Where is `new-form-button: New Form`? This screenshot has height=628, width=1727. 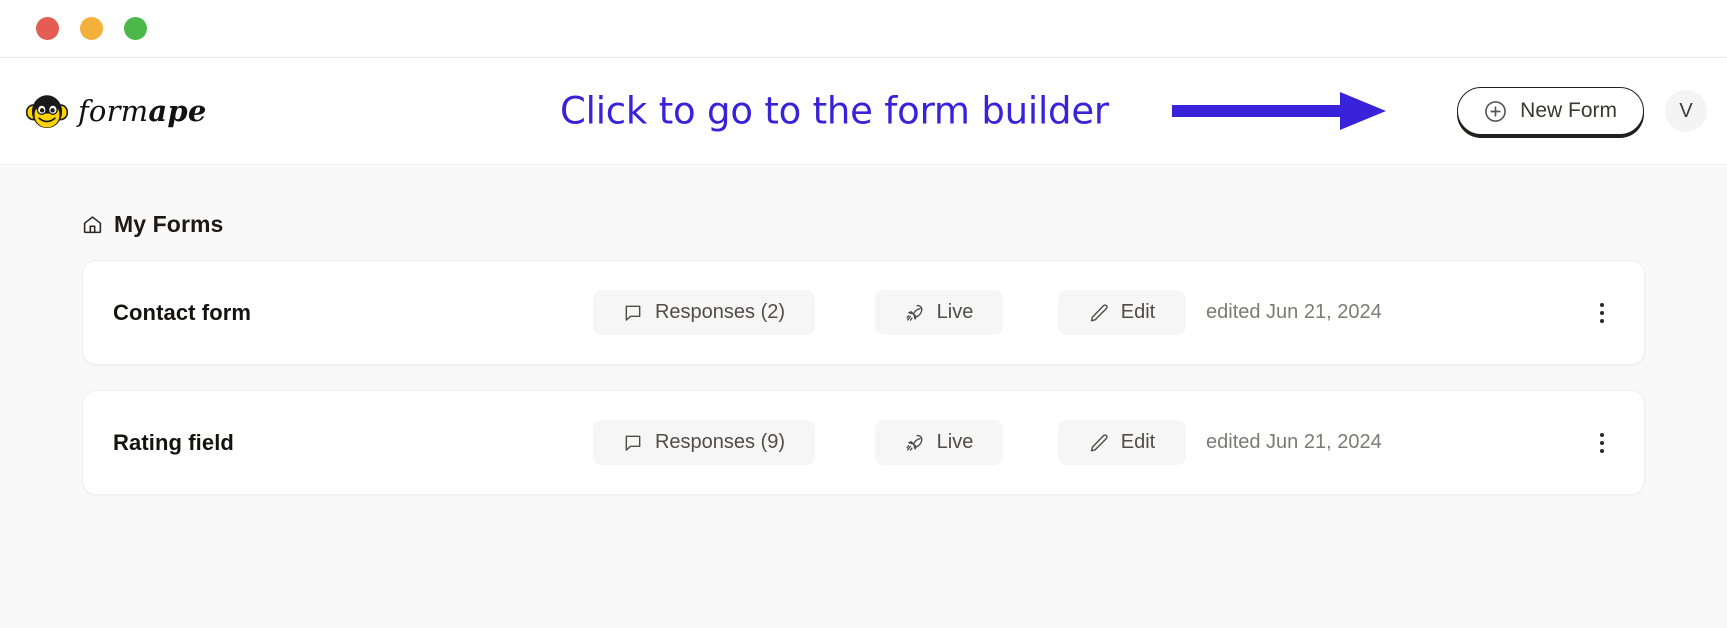 new-form-button: New Form is located at coordinates (1550, 111).